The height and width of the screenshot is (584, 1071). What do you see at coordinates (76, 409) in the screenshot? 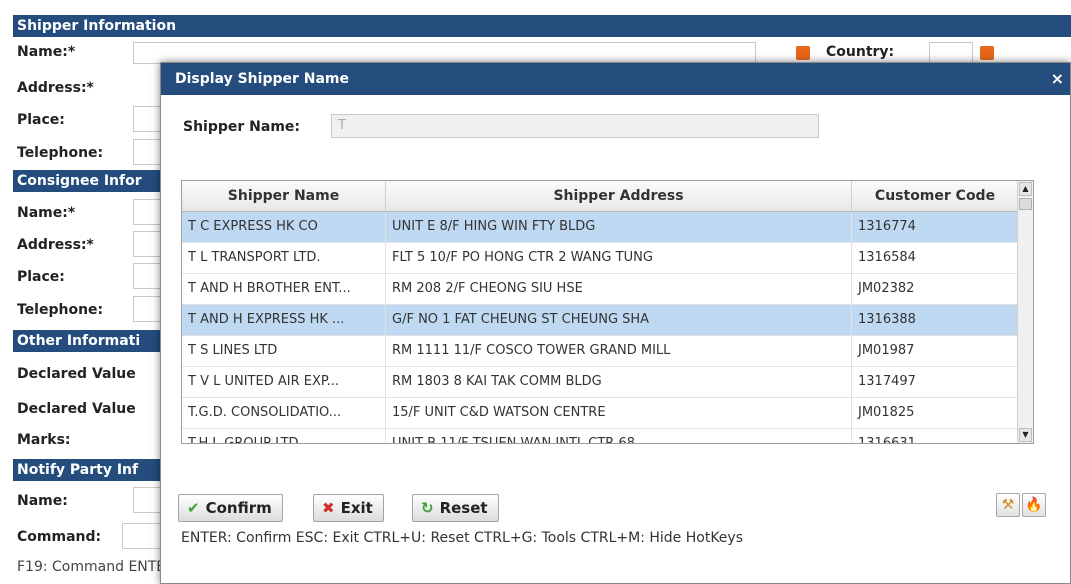
I see `label-declared-value-2: Declared Value` at bounding box center [76, 409].